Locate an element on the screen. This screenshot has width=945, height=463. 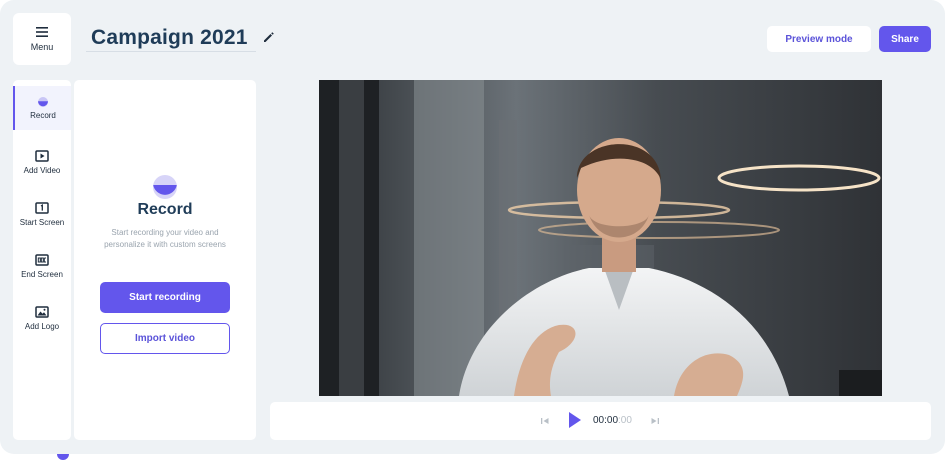
end-screen-icon is located at coordinates (42, 259).